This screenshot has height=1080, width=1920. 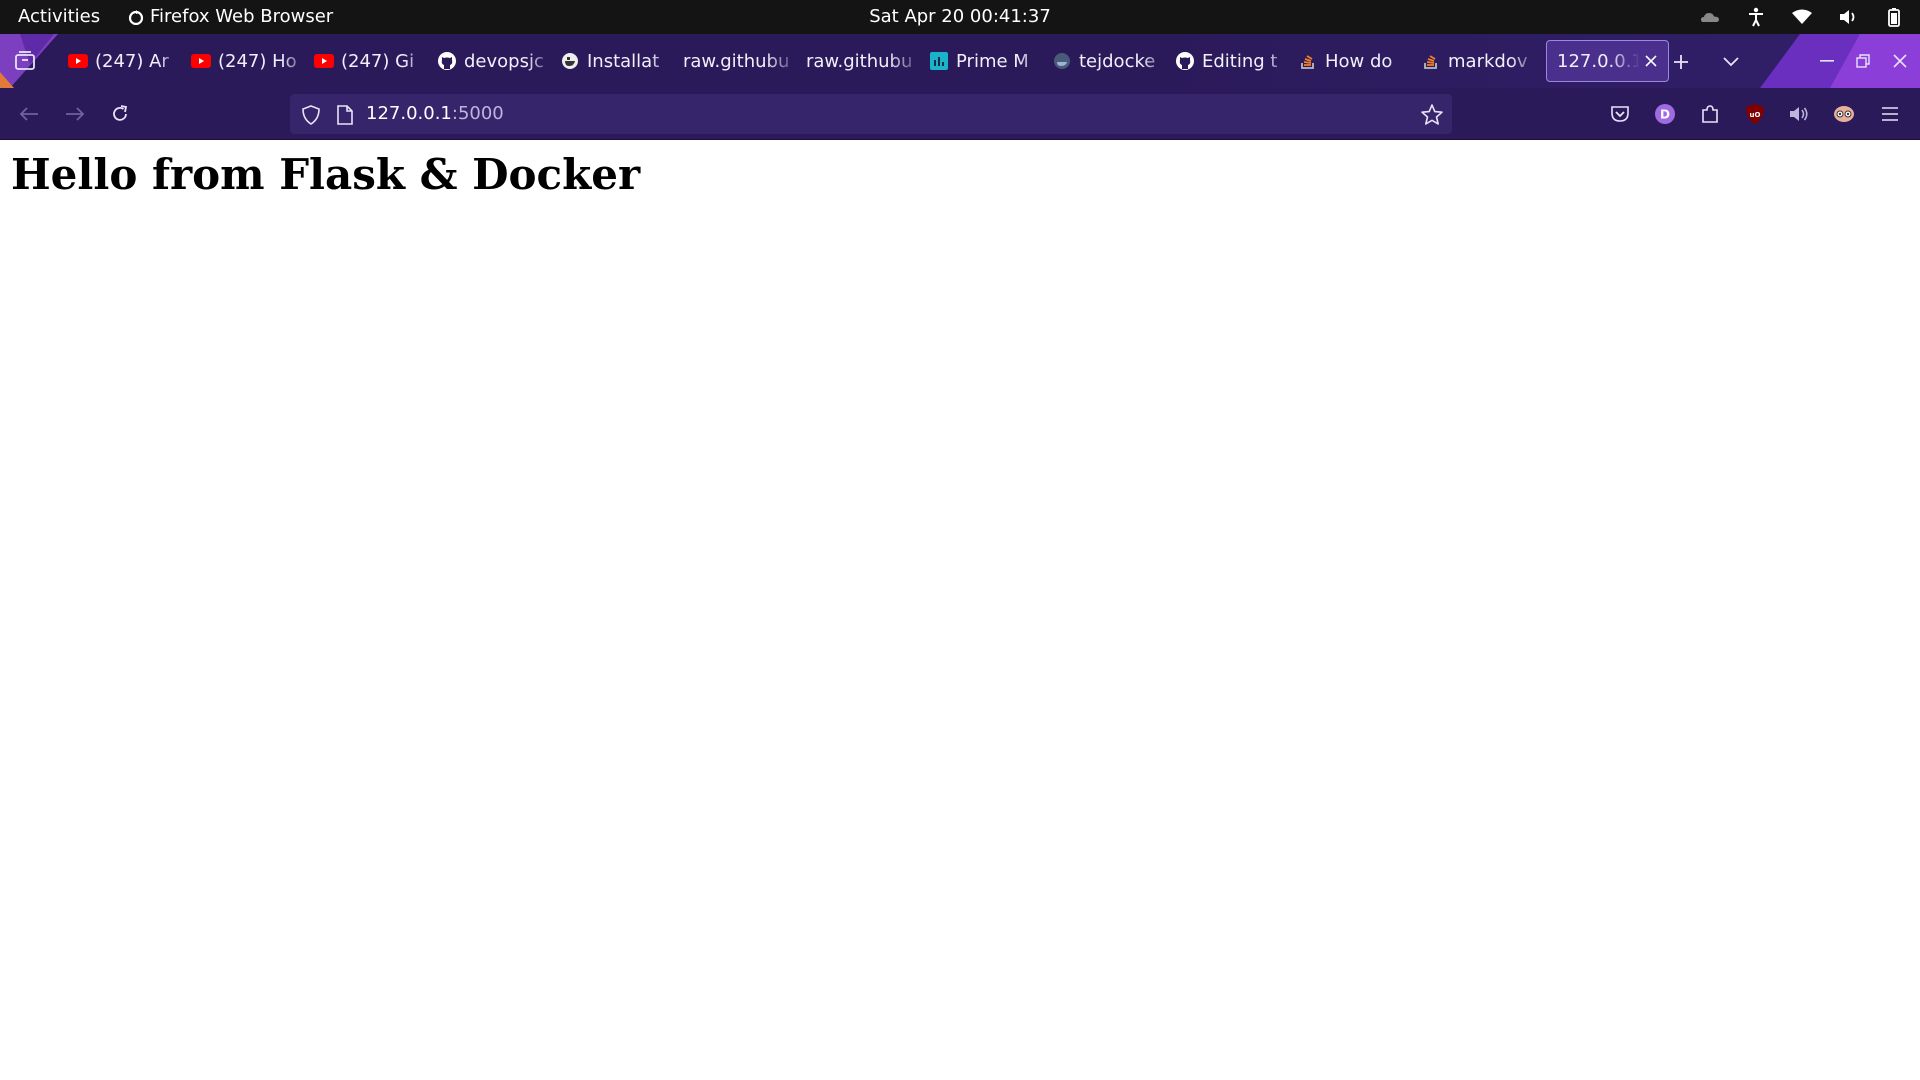 I want to click on tab-docker-hub: tejdocke, so click(x=1107, y=61).